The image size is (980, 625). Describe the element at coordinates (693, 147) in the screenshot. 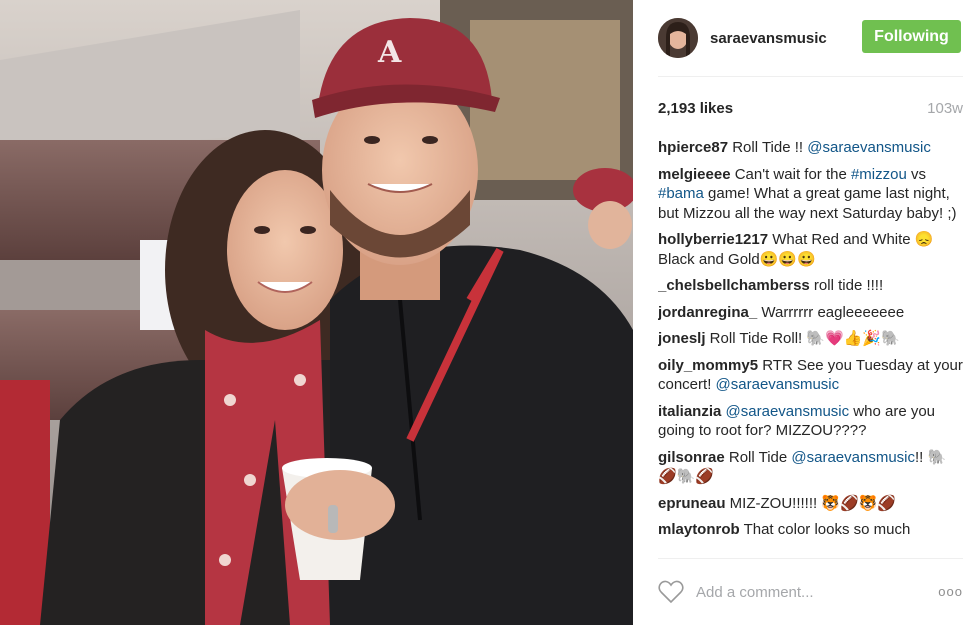

I see `comment-username: hpierce87` at that location.